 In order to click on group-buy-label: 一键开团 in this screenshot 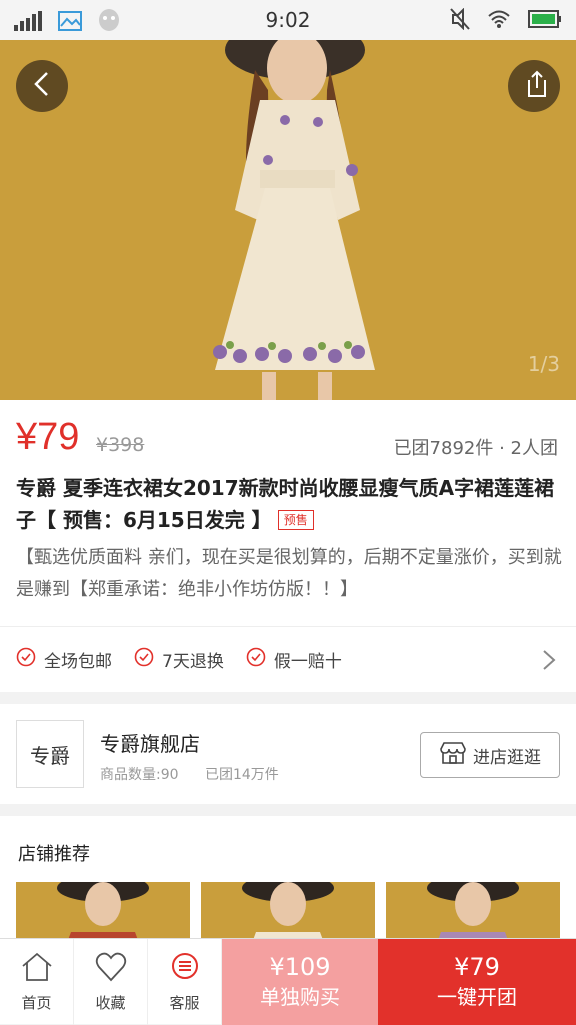, I will do `click(477, 997)`.